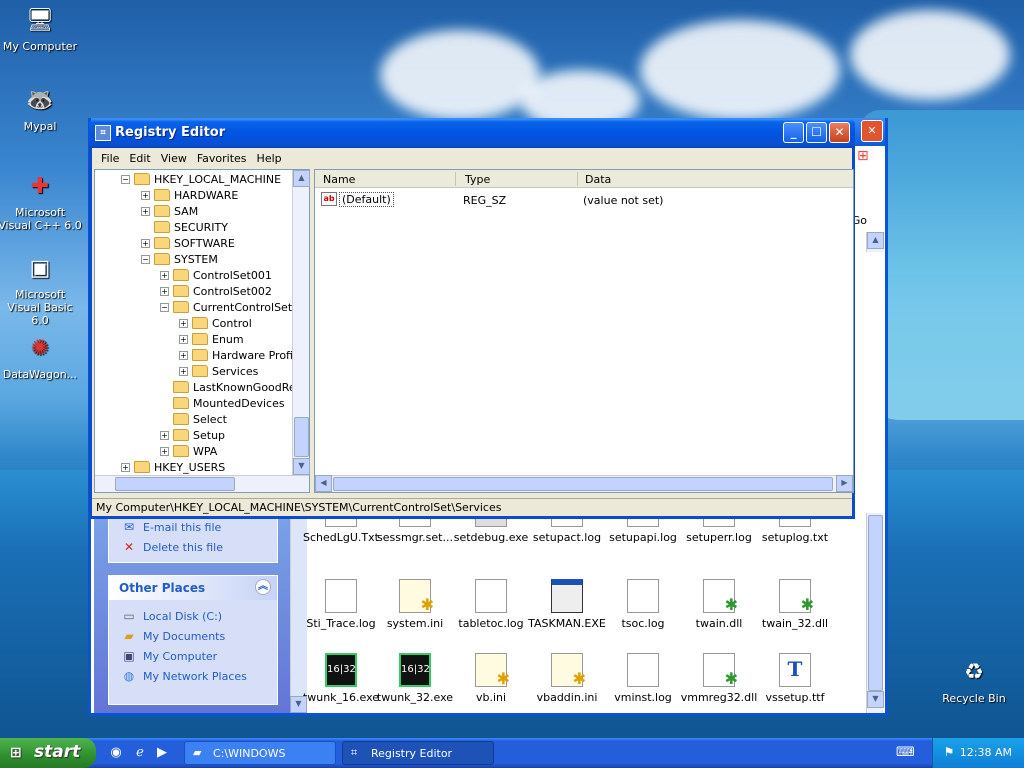 Image resolution: width=1024 pixels, height=768 pixels. I want to click on tree-node-controlset002: + ControlSet002, so click(216, 291).